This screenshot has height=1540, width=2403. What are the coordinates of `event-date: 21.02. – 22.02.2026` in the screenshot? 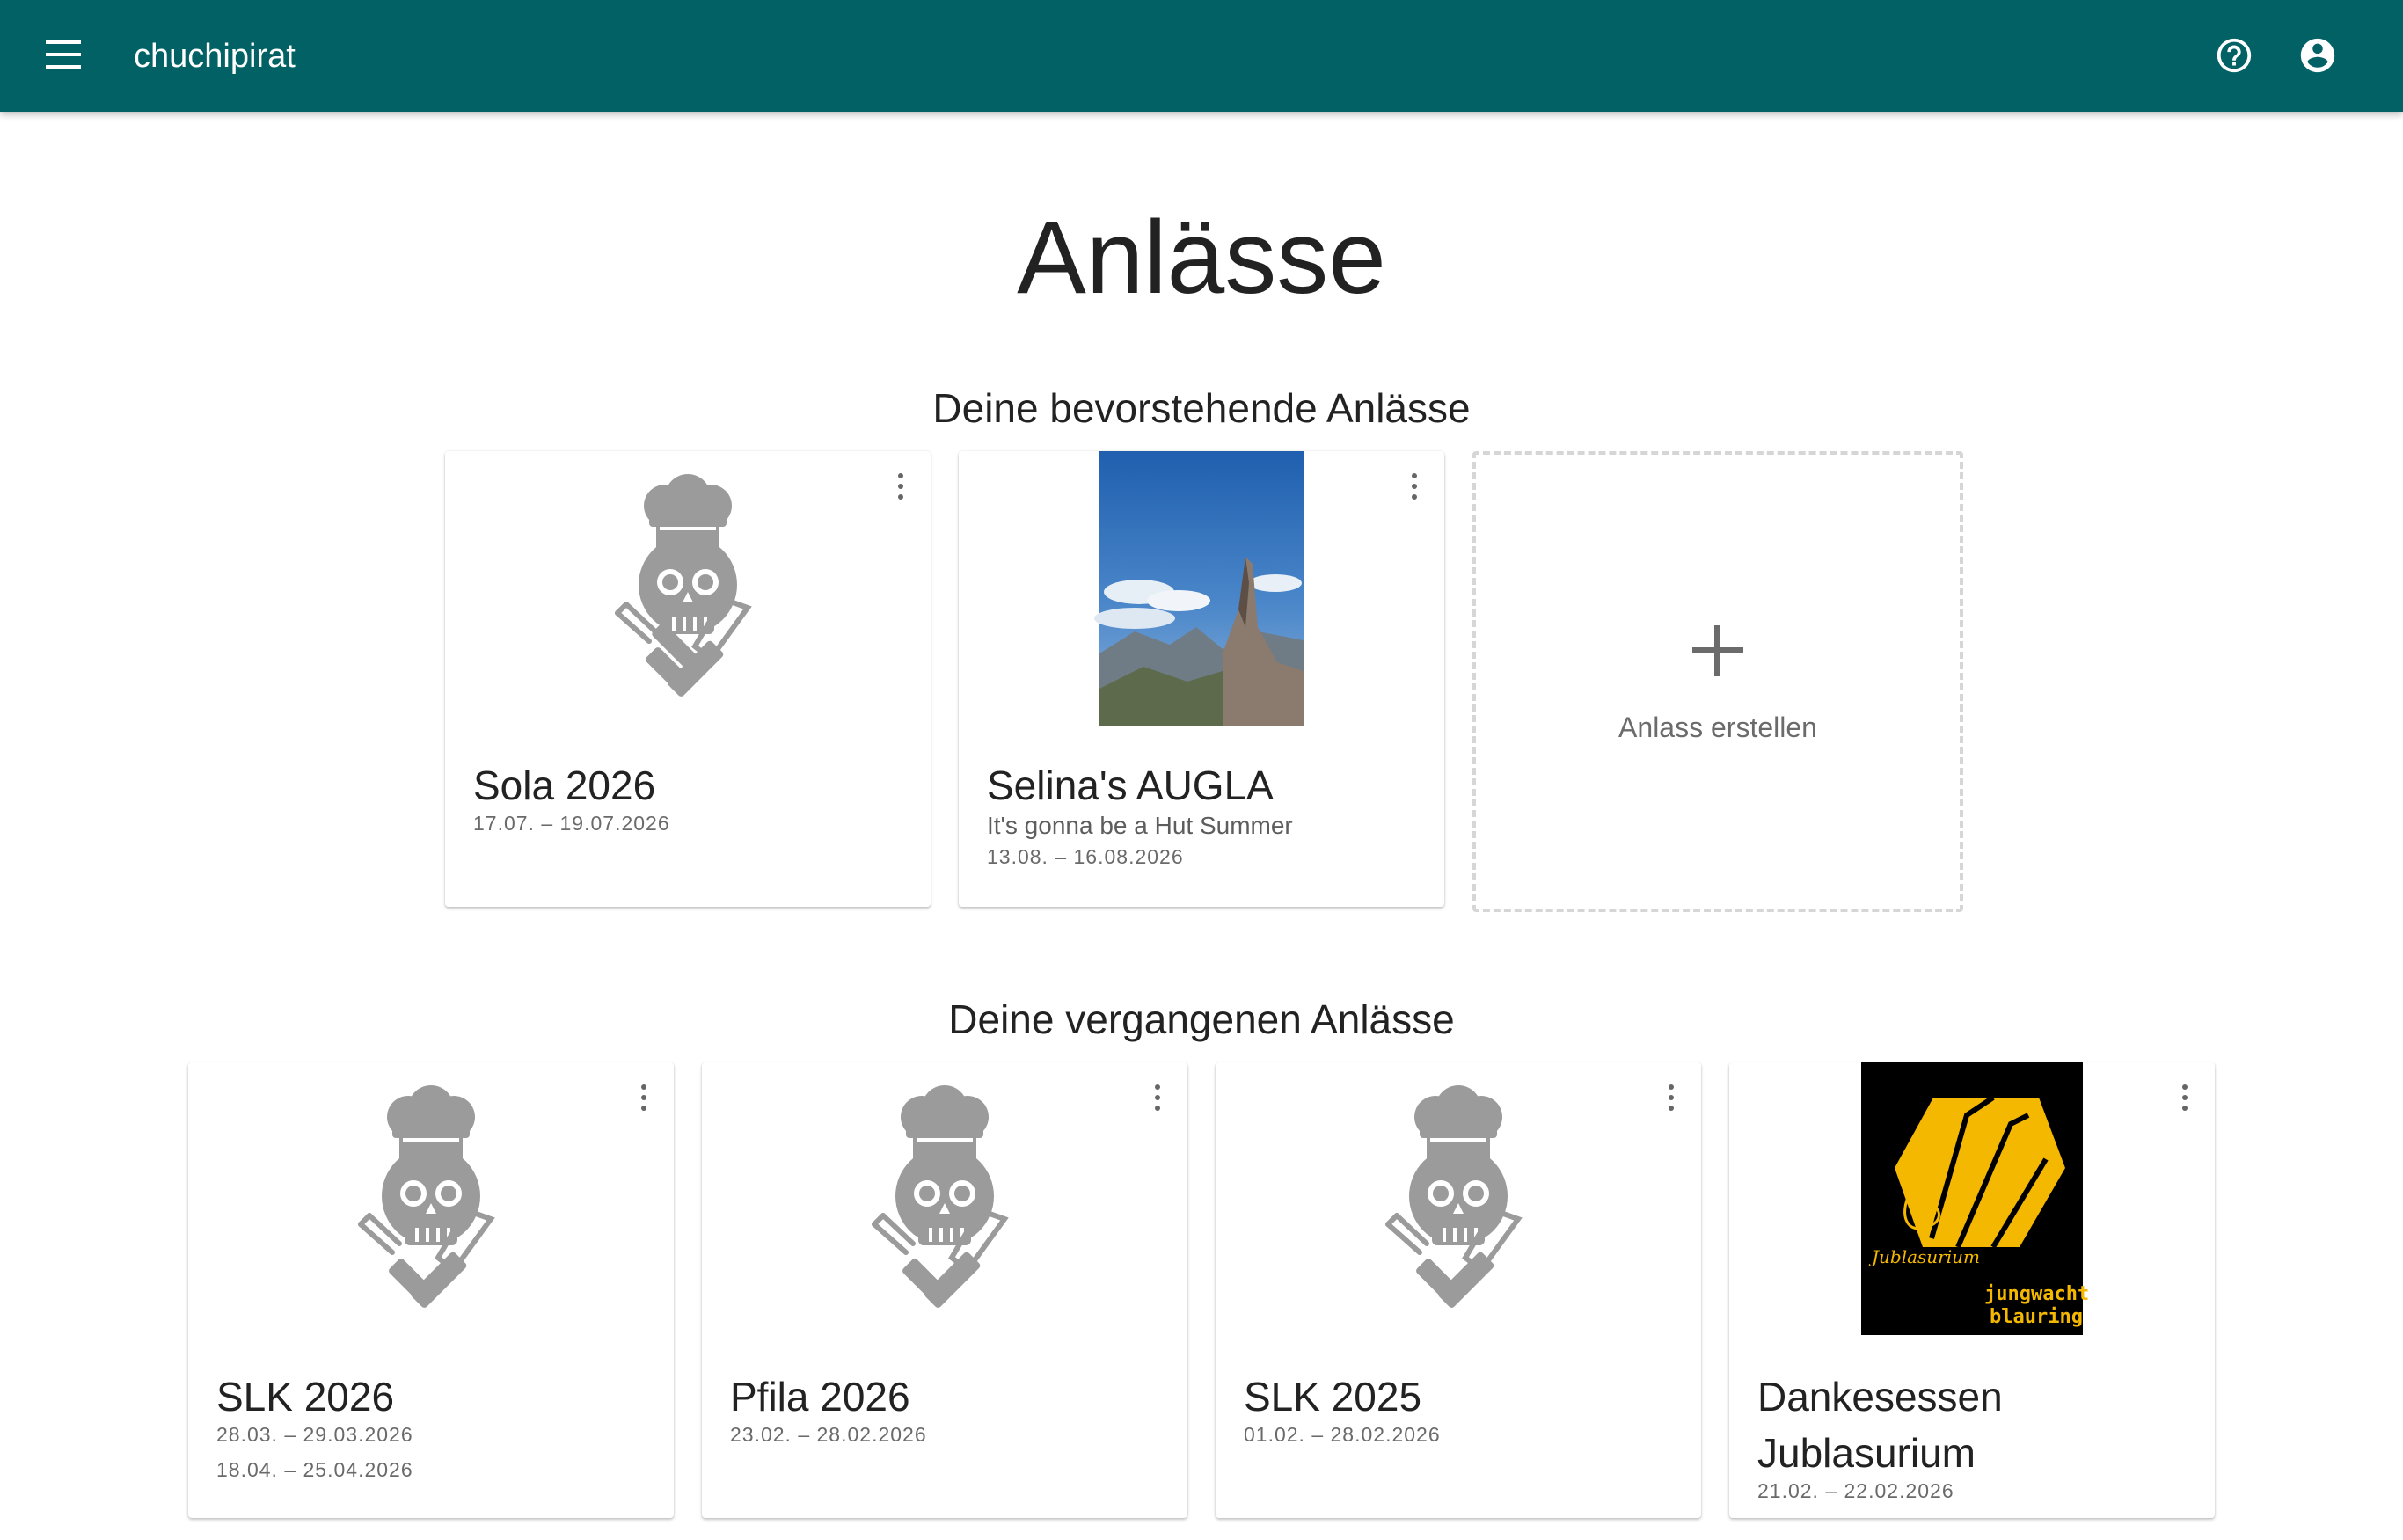 It's located at (1855, 1490).